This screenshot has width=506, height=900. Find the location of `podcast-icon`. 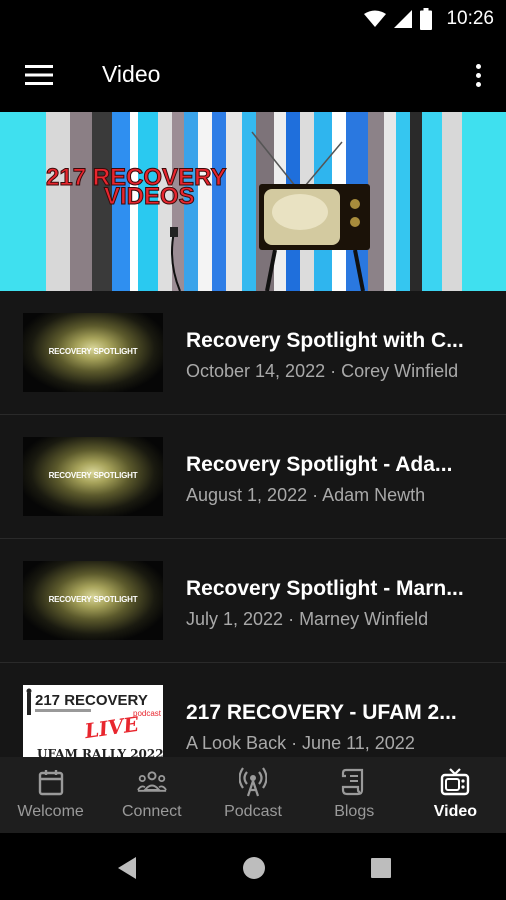

podcast-icon is located at coordinates (253, 782).